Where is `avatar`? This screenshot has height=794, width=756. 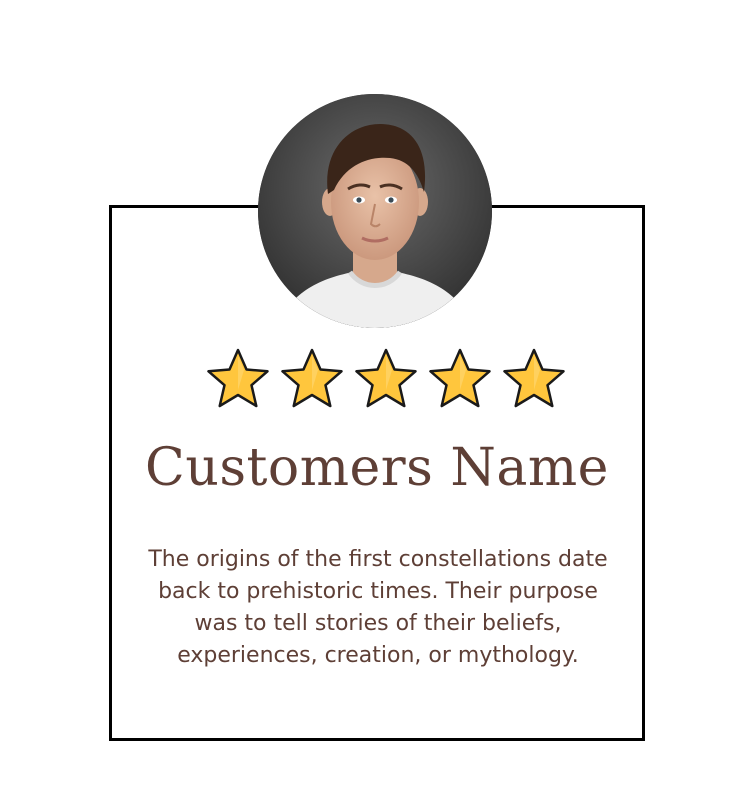 avatar is located at coordinates (375, 211).